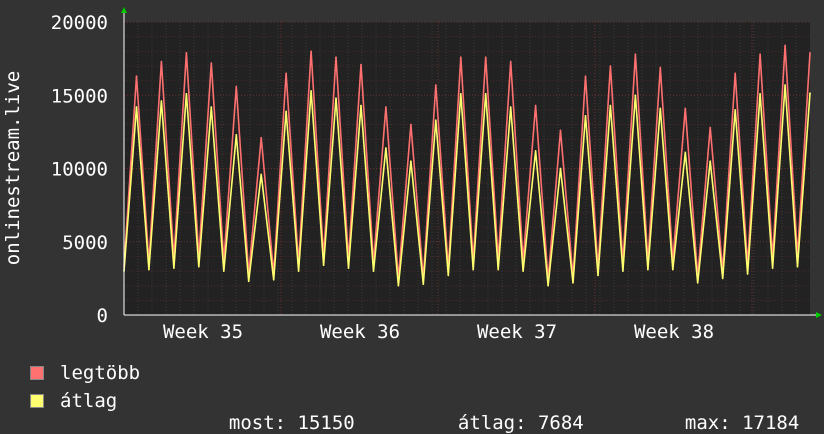 The width and height of the screenshot is (824, 434). What do you see at coordinates (79, 23) in the screenshot?
I see `y-tick-label: 20000` at bounding box center [79, 23].